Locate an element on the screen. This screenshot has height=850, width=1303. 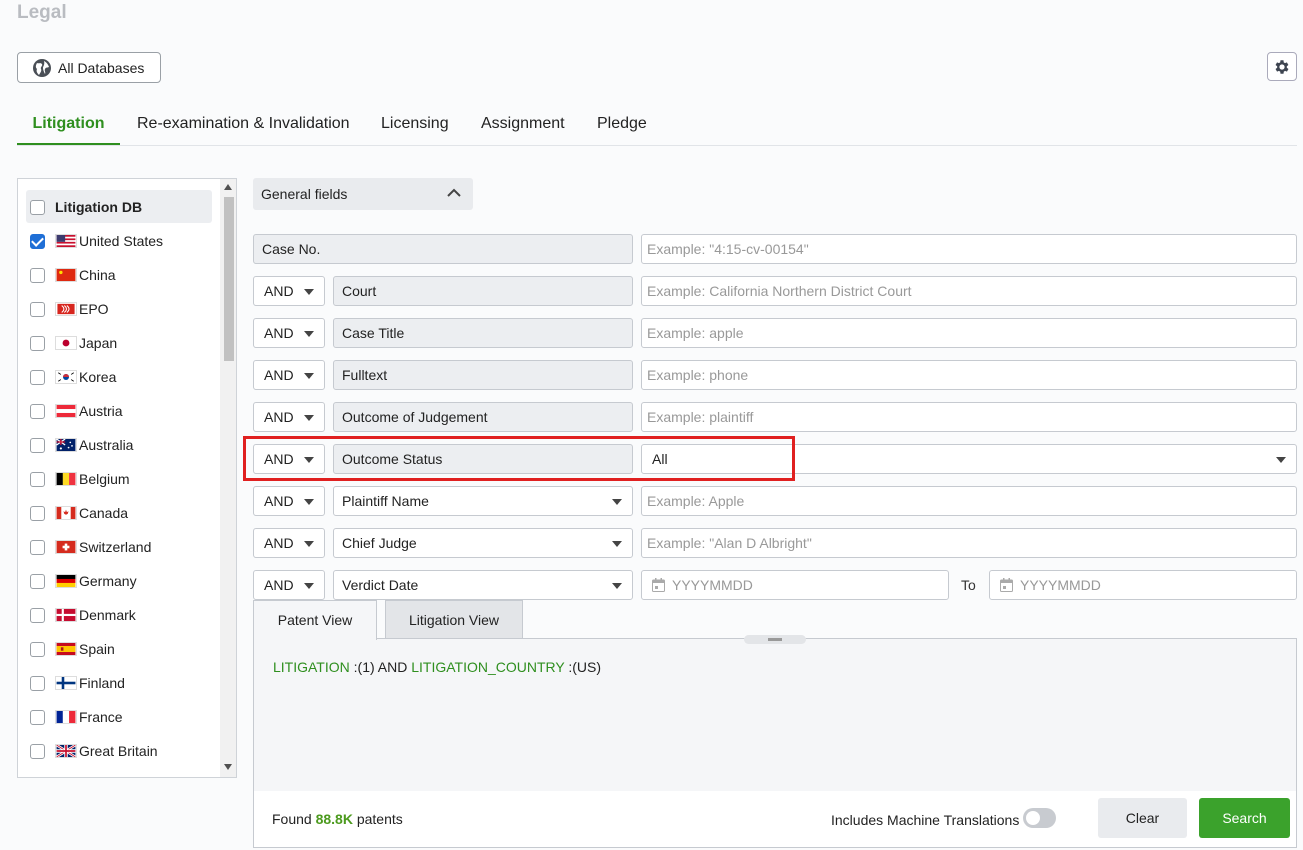
general-fields-toggle: General fields is located at coordinates (363, 194).